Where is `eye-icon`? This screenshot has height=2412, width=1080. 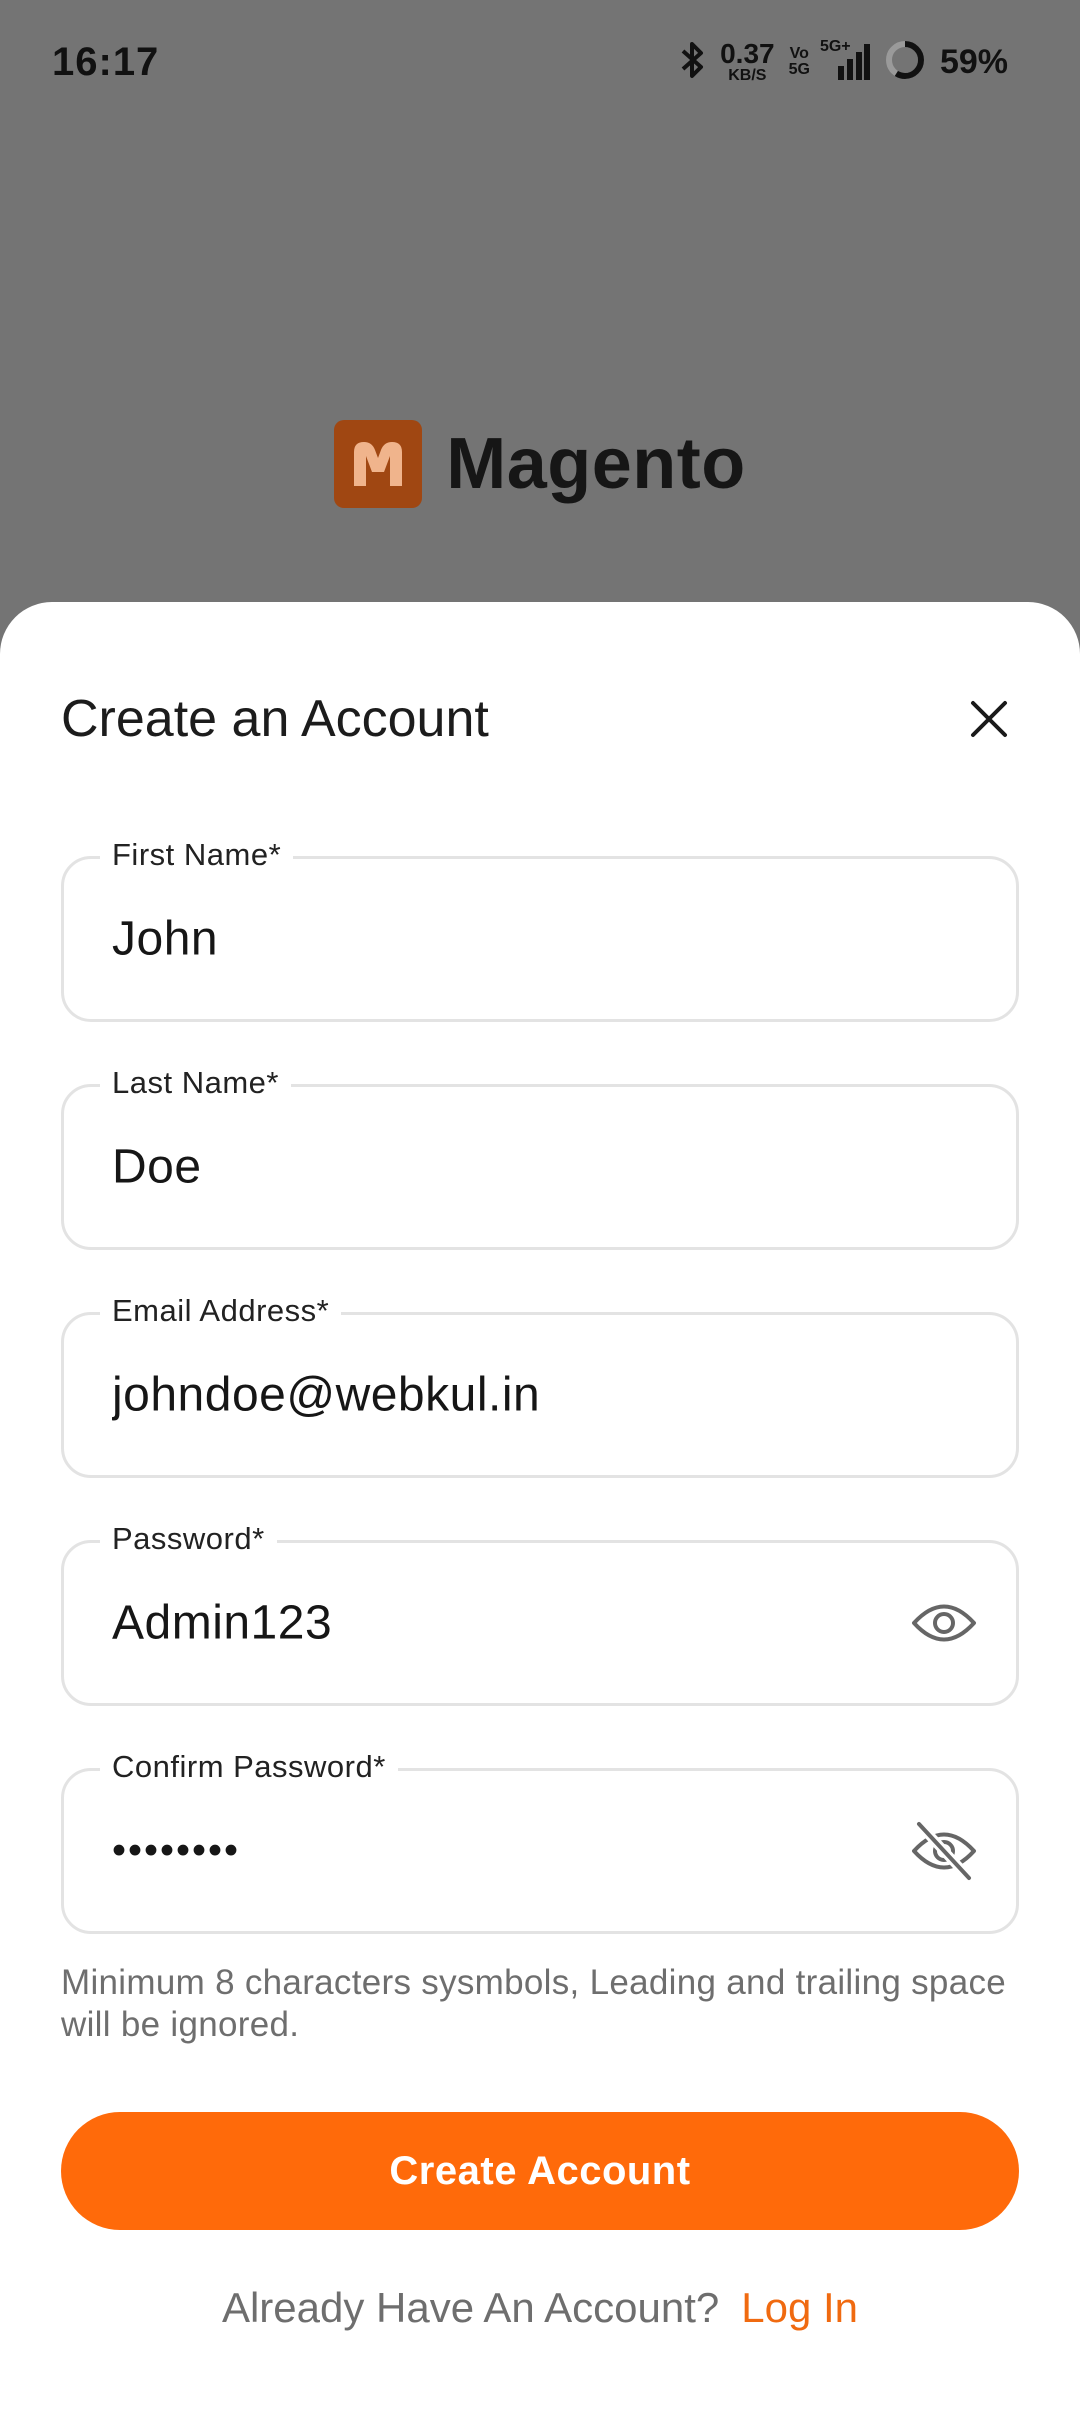 eye-icon is located at coordinates (944, 1623).